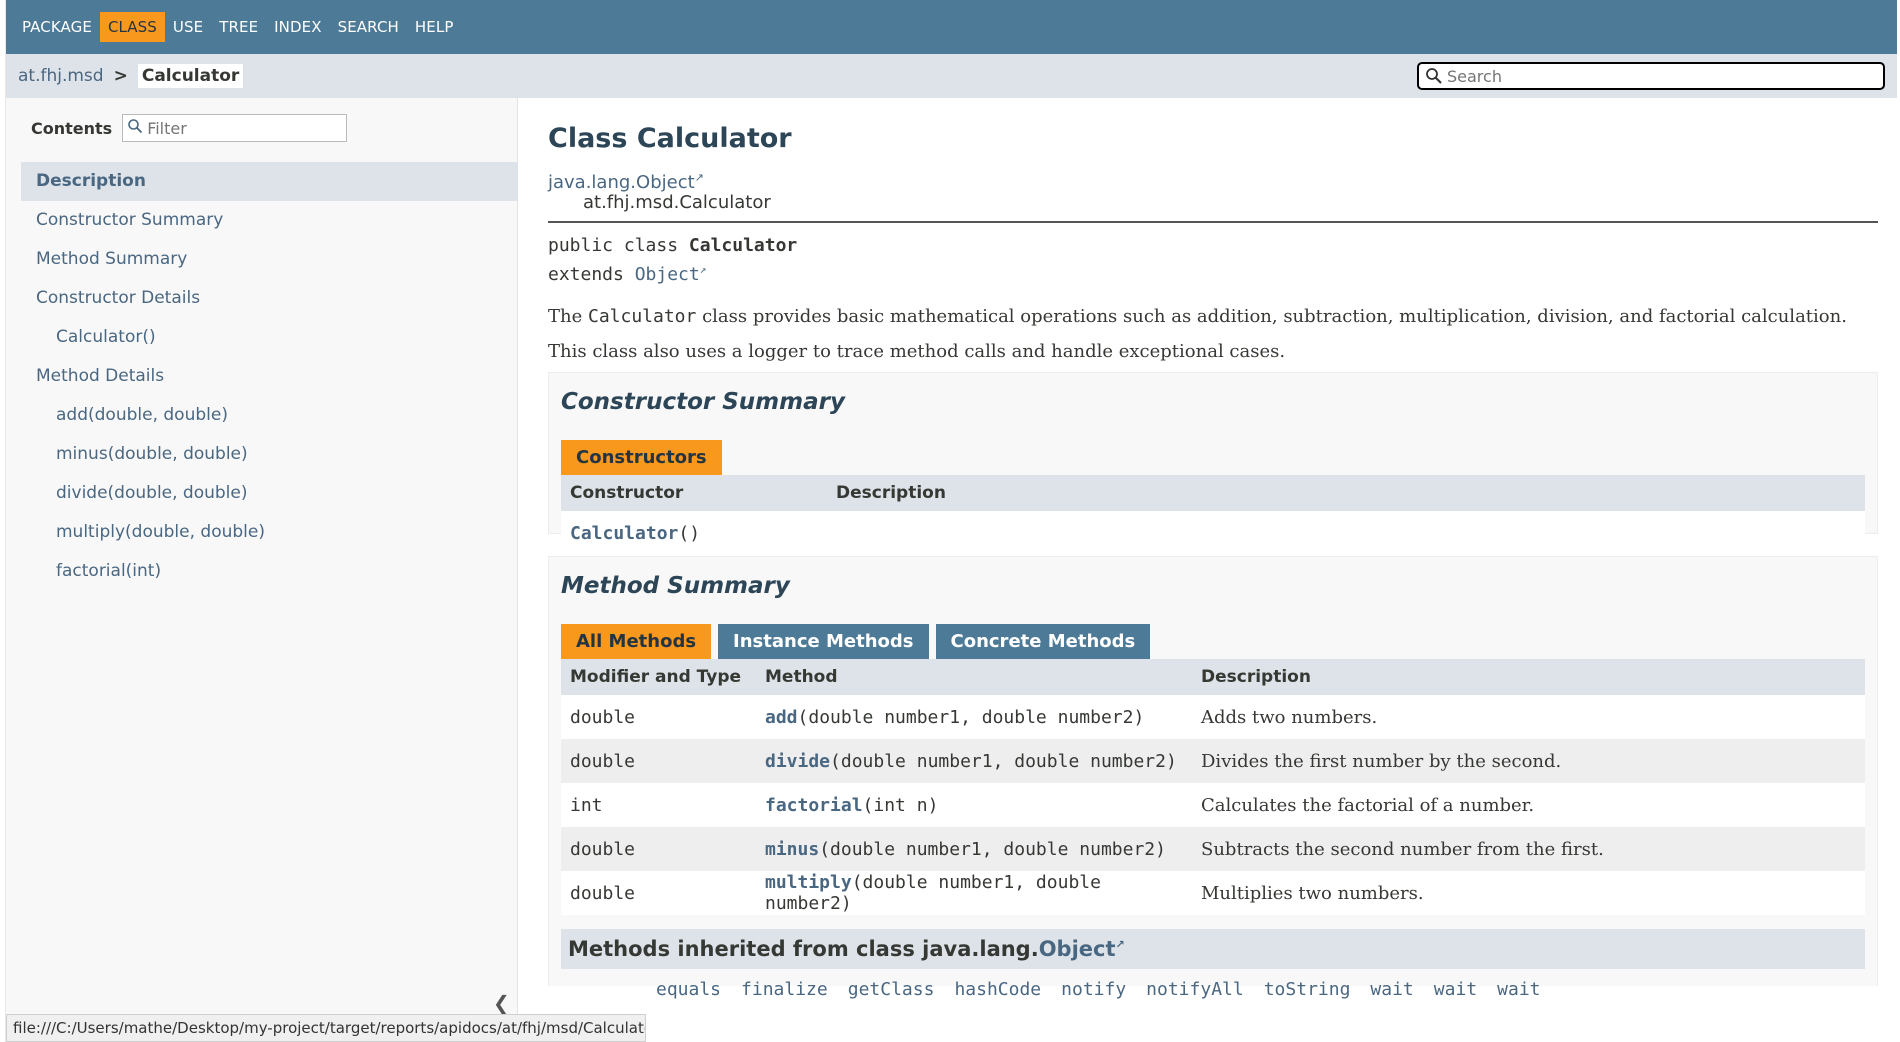 The height and width of the screenshot is (1042, 1900). I want to click on nav-index: INDEX, so click(297, 27).